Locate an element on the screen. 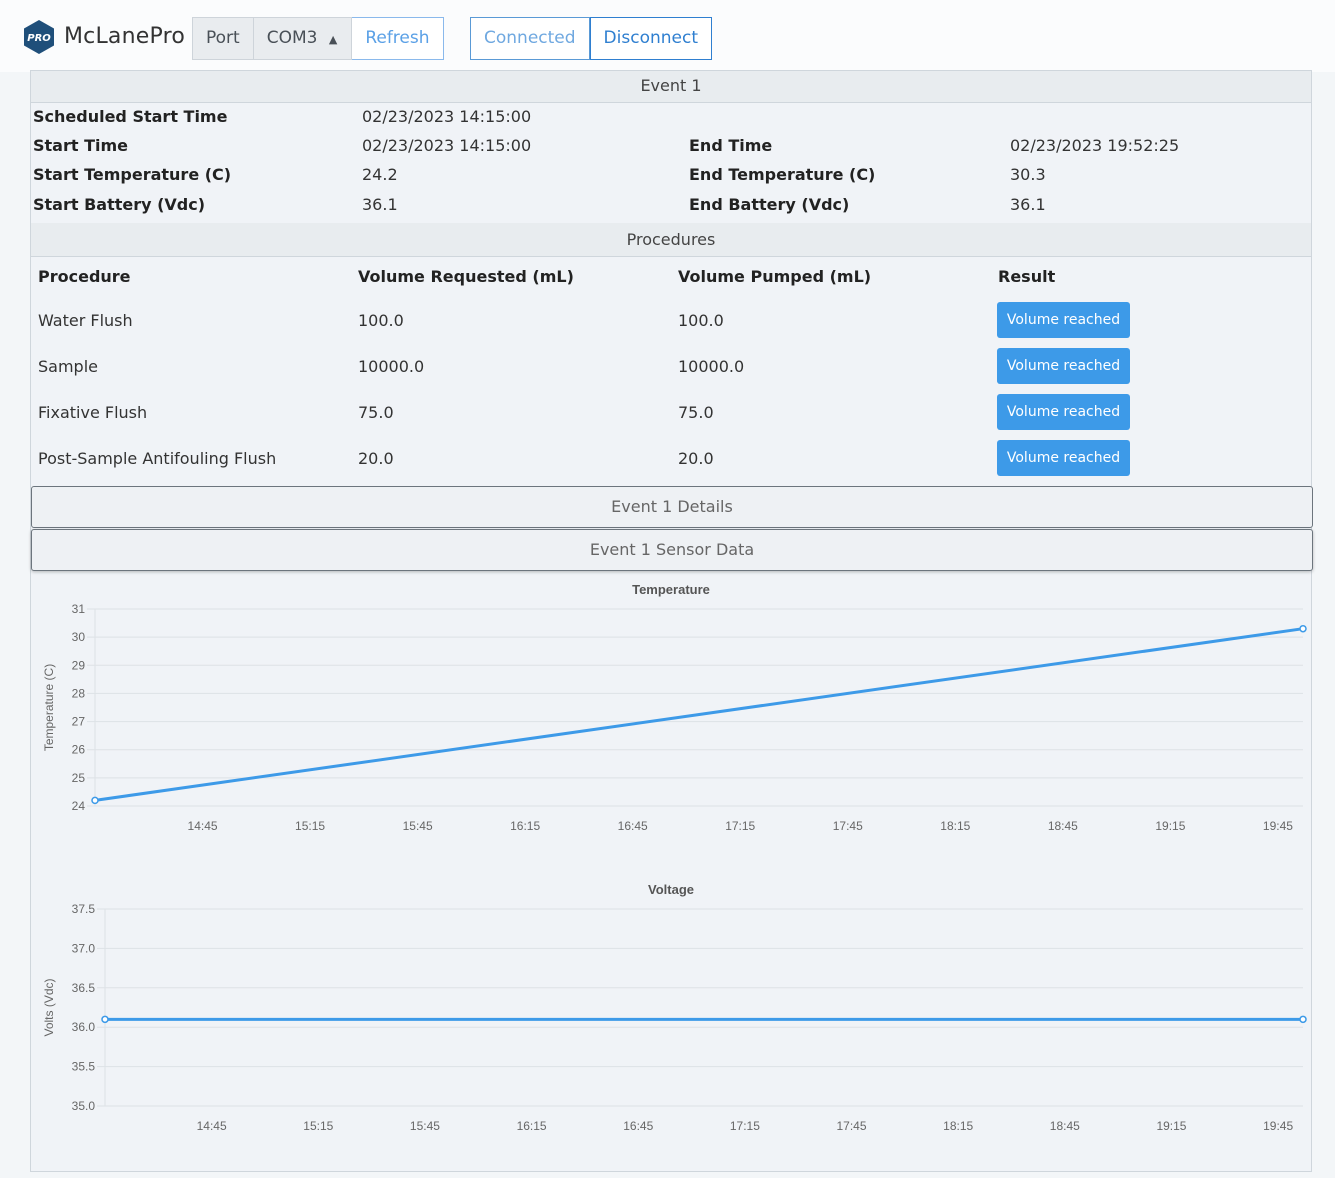  y-tick-label: 37.5 is located at coordinates (84, 909).